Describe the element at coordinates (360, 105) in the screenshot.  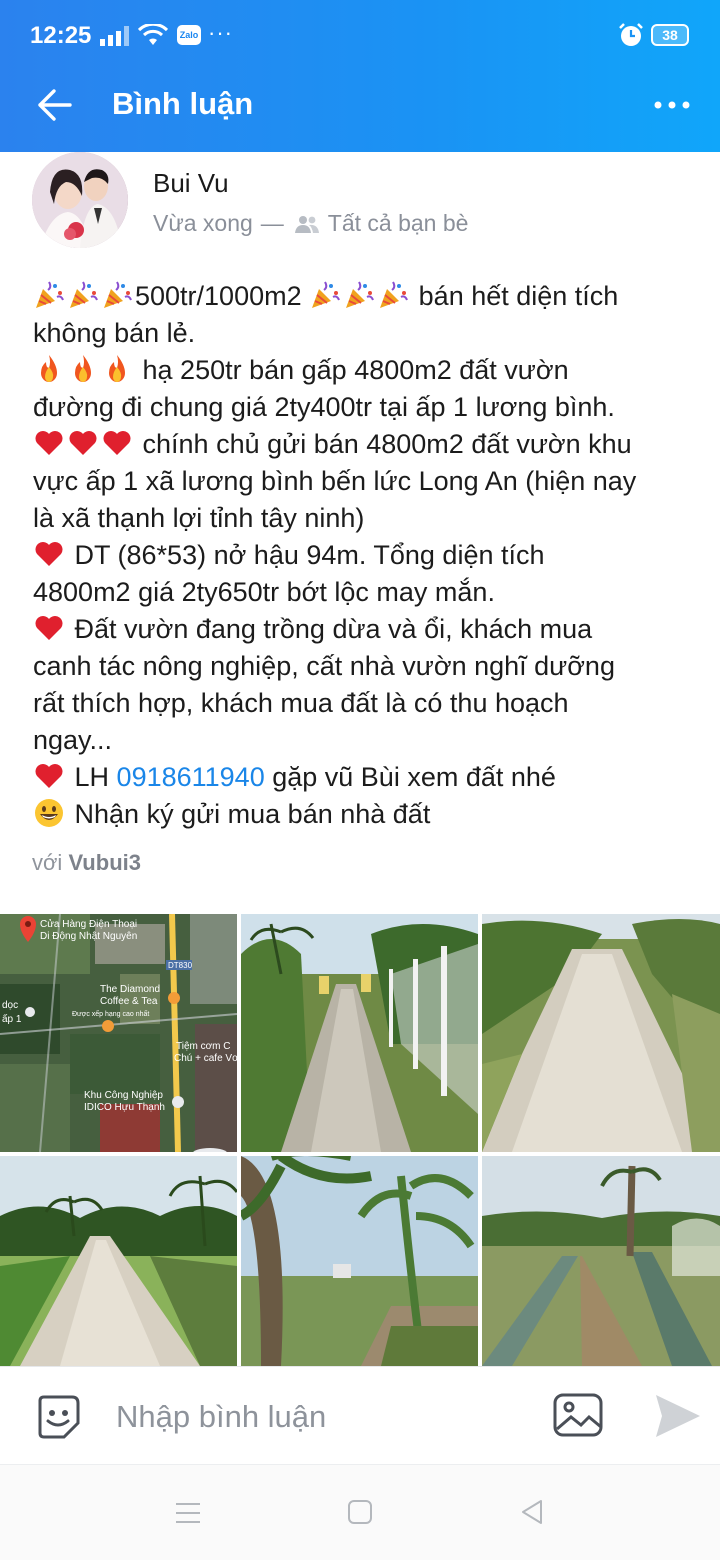
I see `header-bar: Bình luận` at that location.